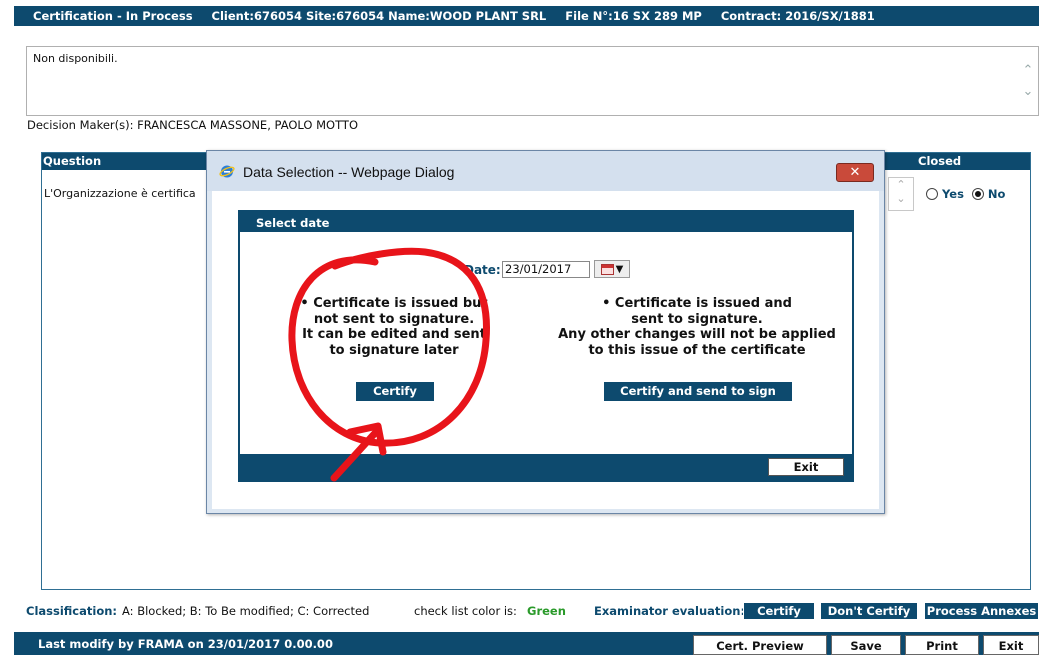 The image size is (1039, 655). Describe the element at coordinates (977, 194) in the screenshot. I see `no-radio-circle` at that location.